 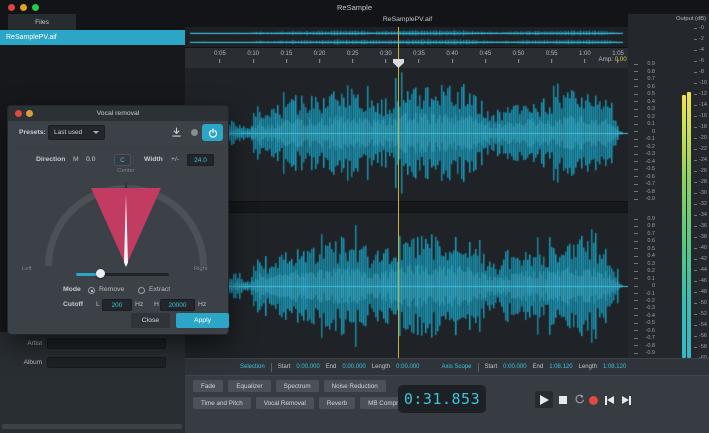 What do you see at coordinates (408, 367) in the screenshot?
I see `selection-length-value: 0:00.000` at bounding box center [408, 367].